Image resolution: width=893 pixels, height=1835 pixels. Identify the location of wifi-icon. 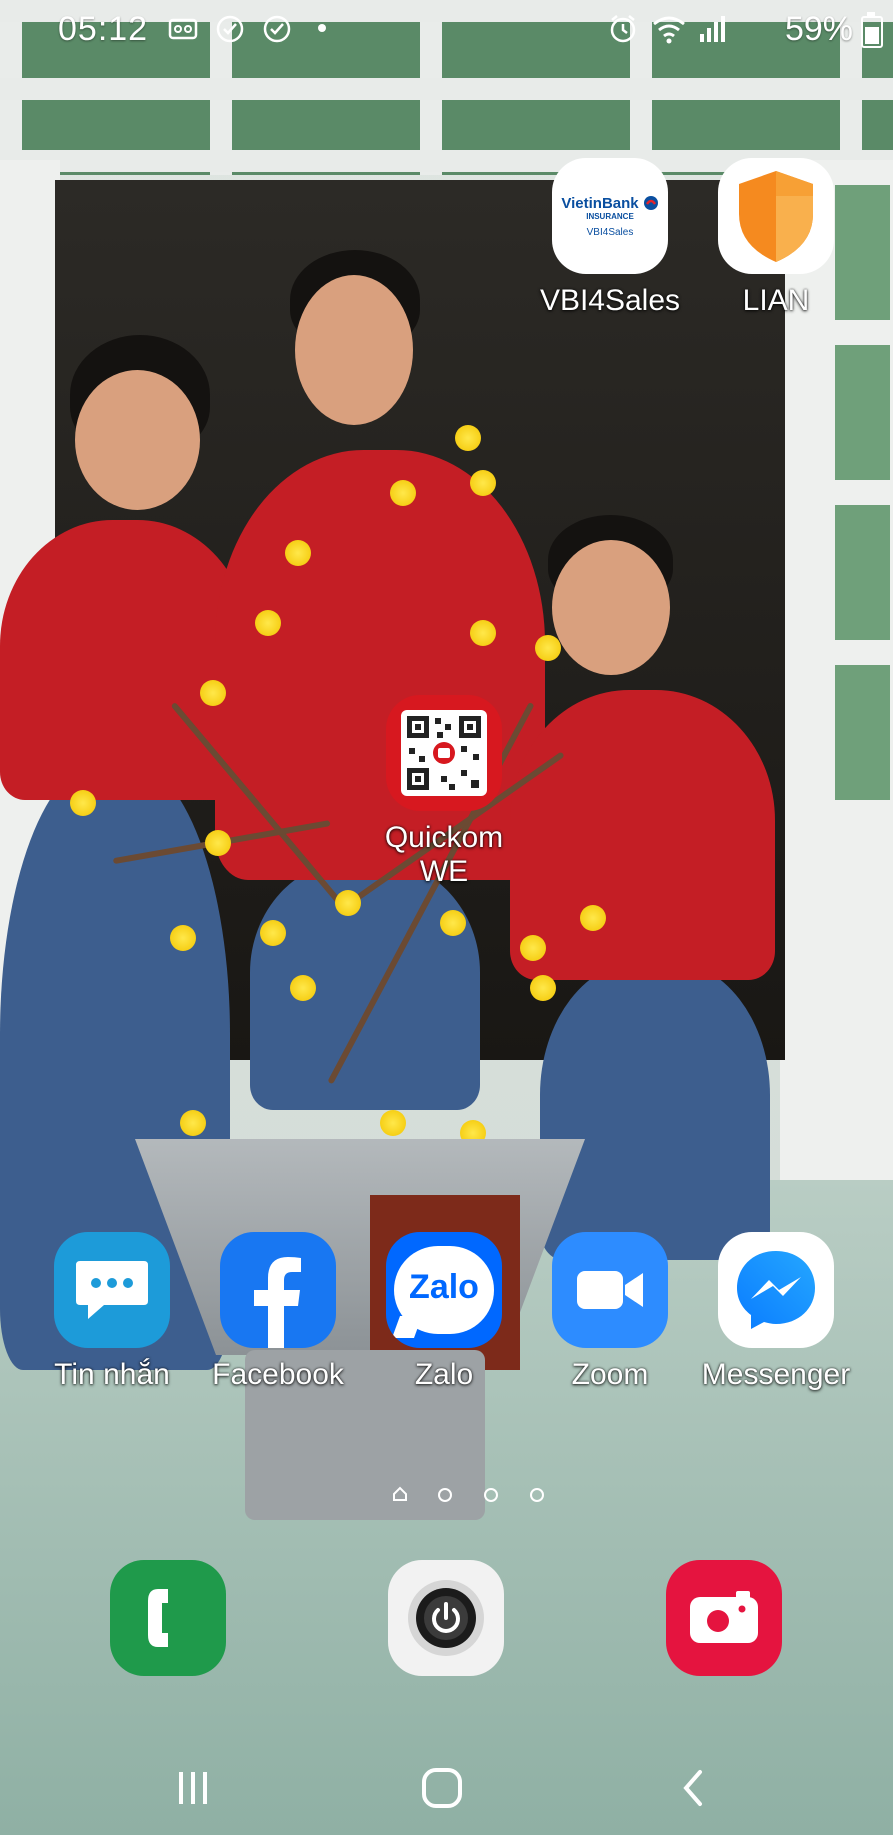
(668, 29).